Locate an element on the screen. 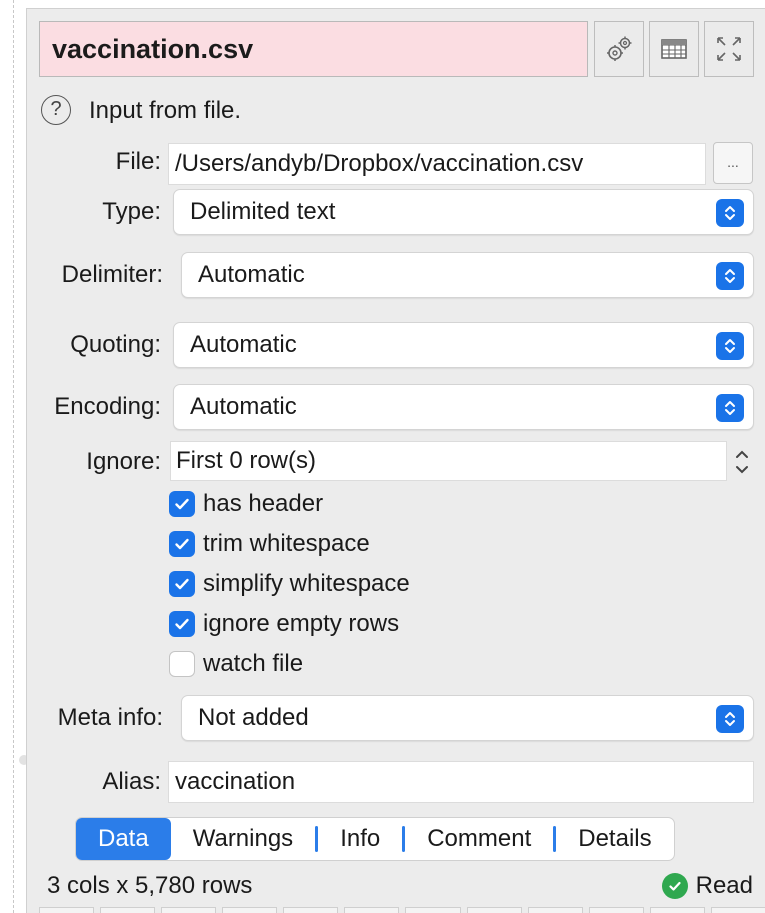 The width and height of the screenshot is (765, 913). meta-info-label: Meta info: is located at coordinates (110, 717).